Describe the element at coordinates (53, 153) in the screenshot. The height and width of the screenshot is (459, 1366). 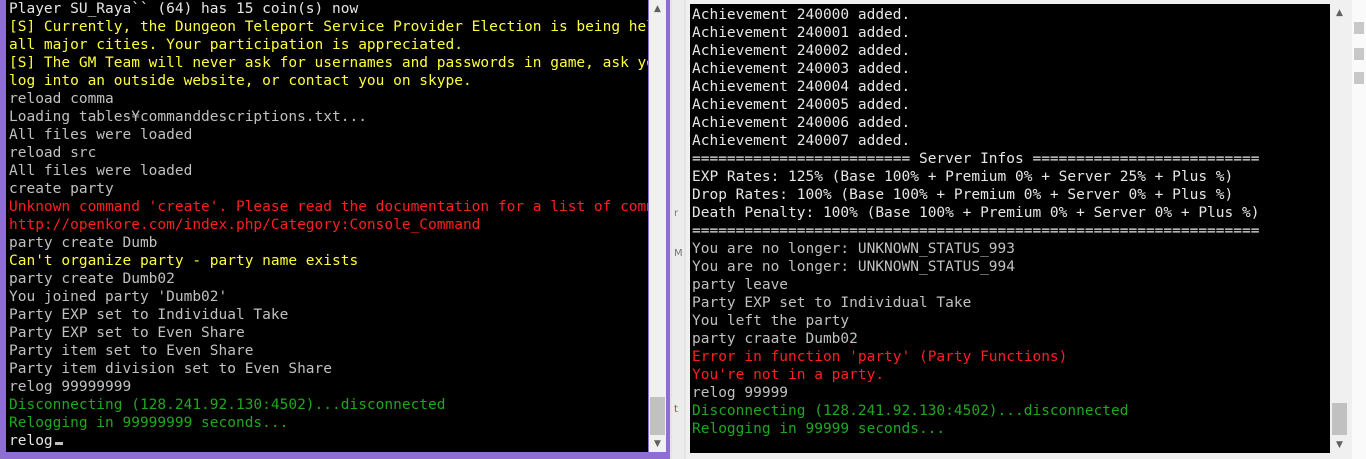
I see `console-line: reload src` at that location.